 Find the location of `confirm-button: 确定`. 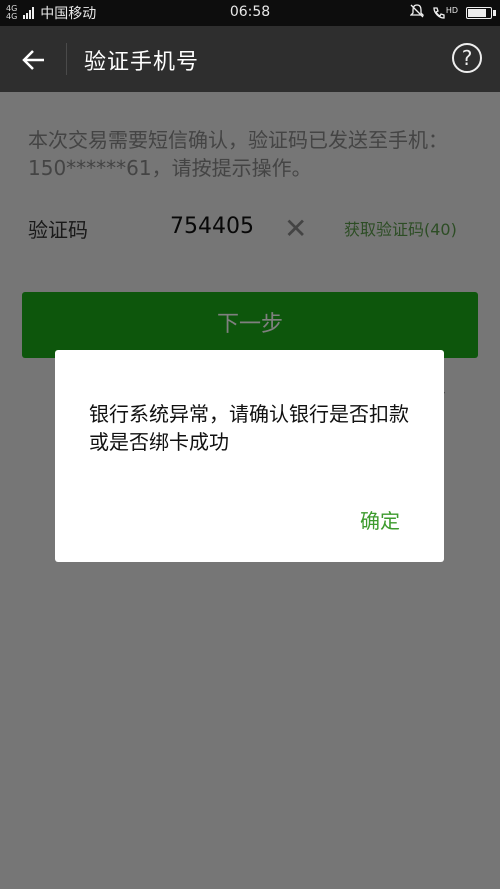

confirm-button: 确定 is located at coordinates (380, 519).